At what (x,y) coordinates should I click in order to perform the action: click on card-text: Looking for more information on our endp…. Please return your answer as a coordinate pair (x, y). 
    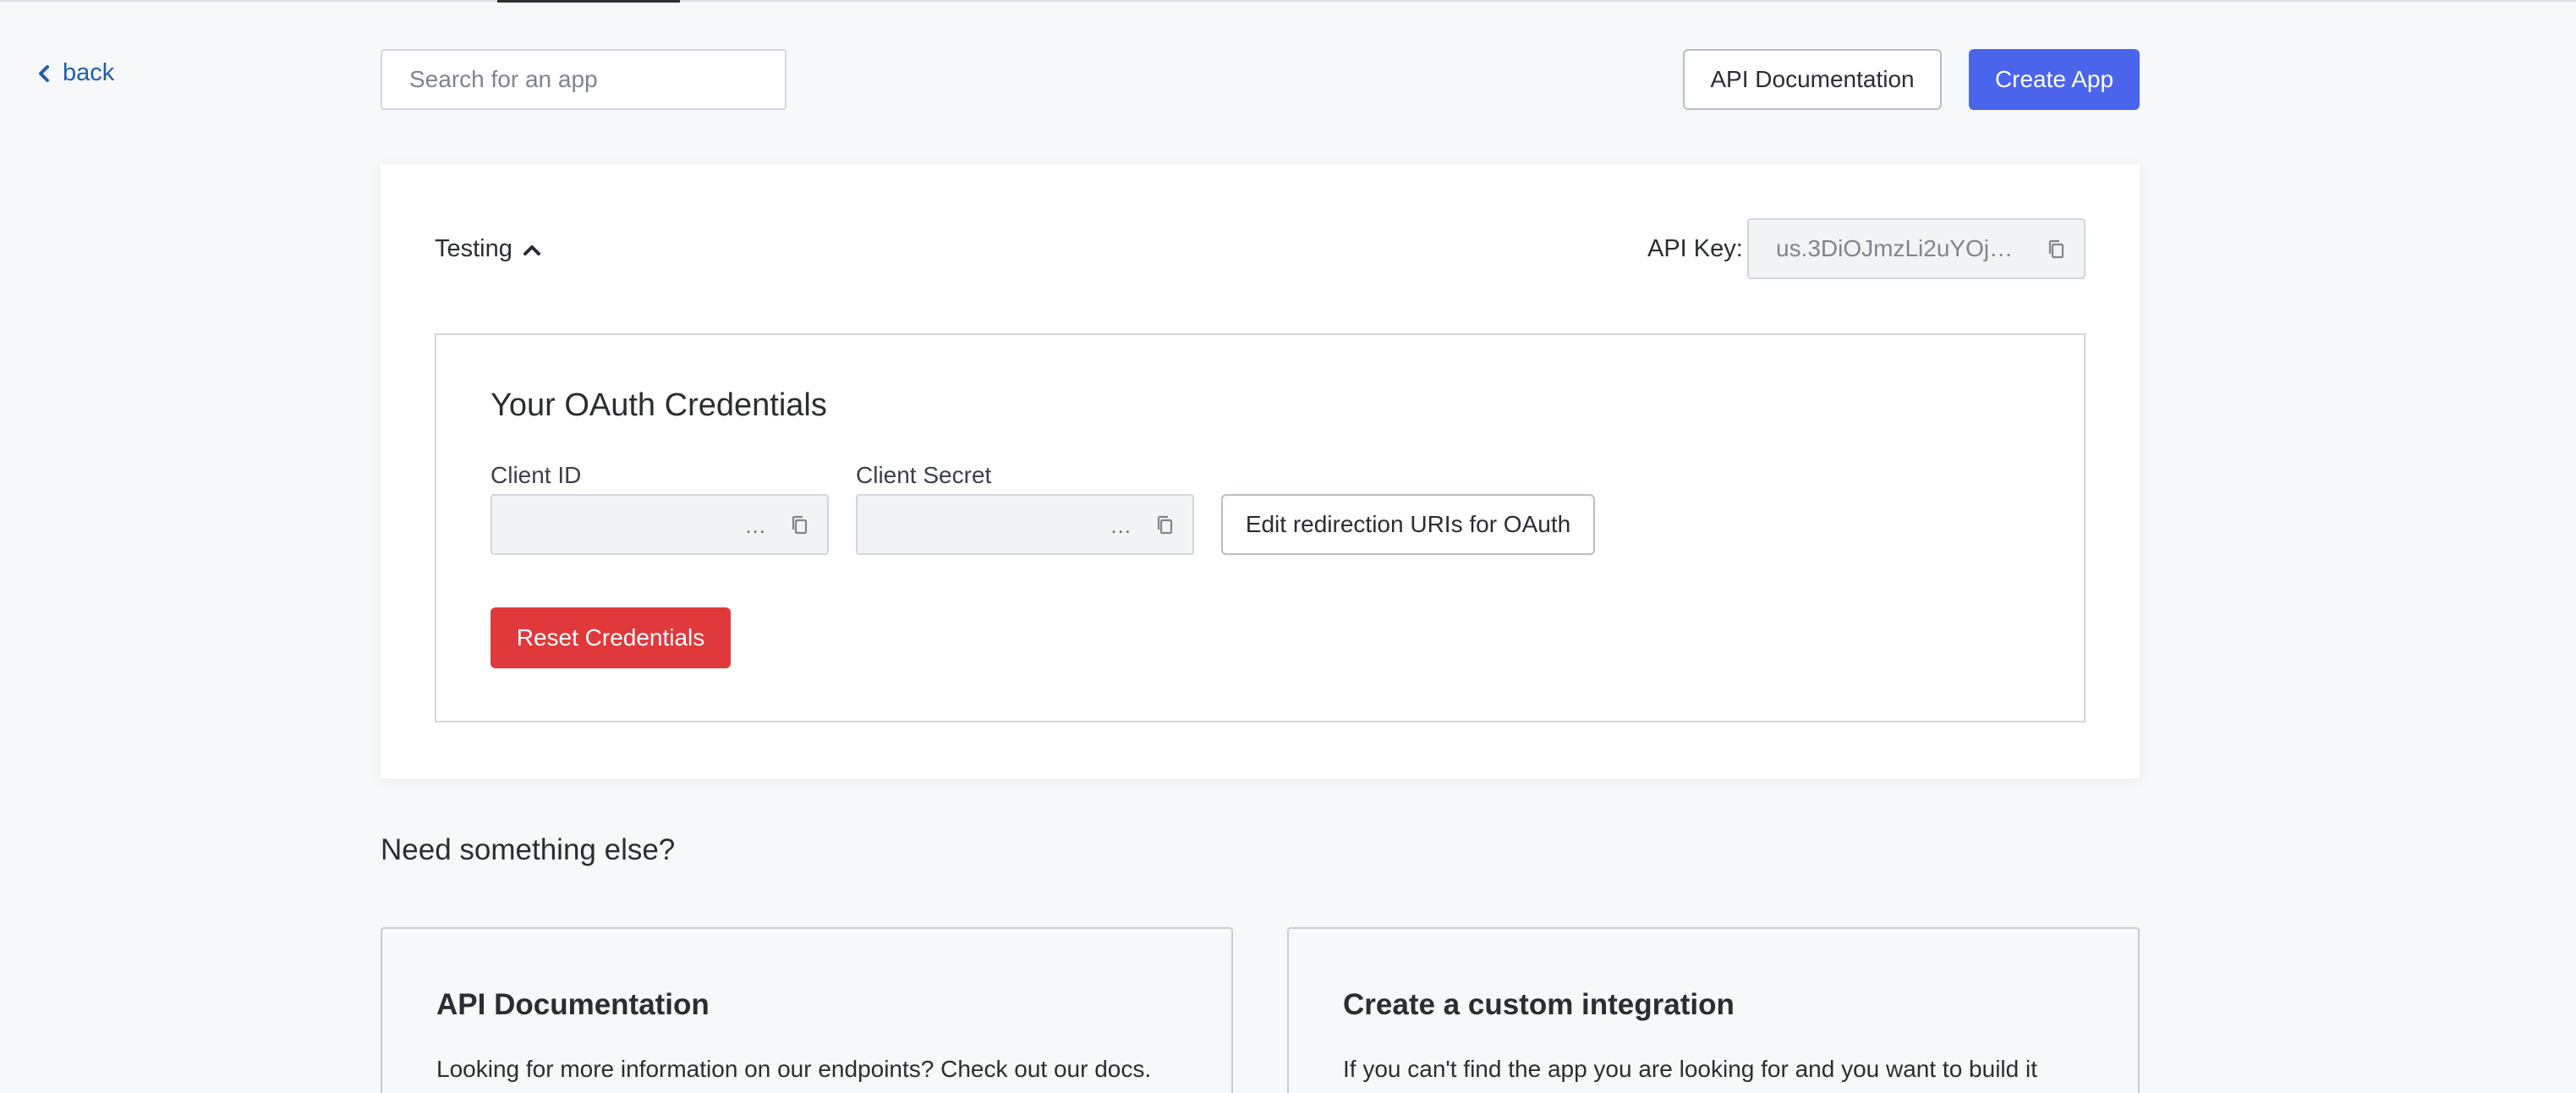
    Looking at the image, I should click on (794, 1069).